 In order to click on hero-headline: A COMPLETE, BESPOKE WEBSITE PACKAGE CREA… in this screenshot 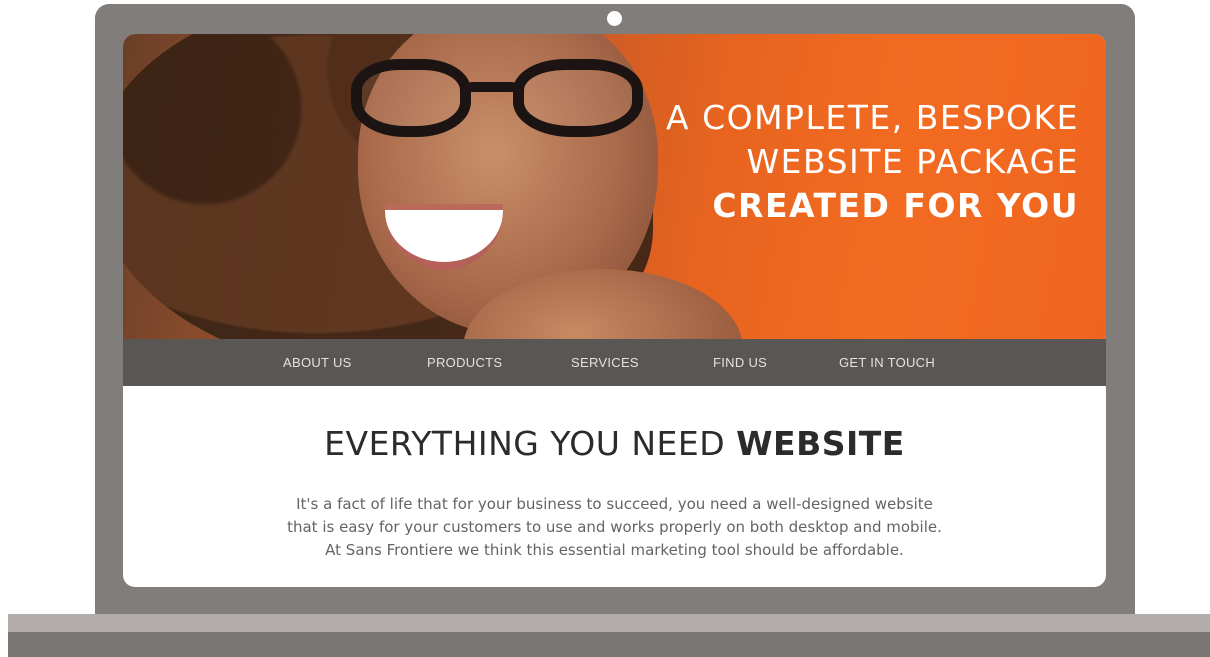, I will do `click(872, 162)`.